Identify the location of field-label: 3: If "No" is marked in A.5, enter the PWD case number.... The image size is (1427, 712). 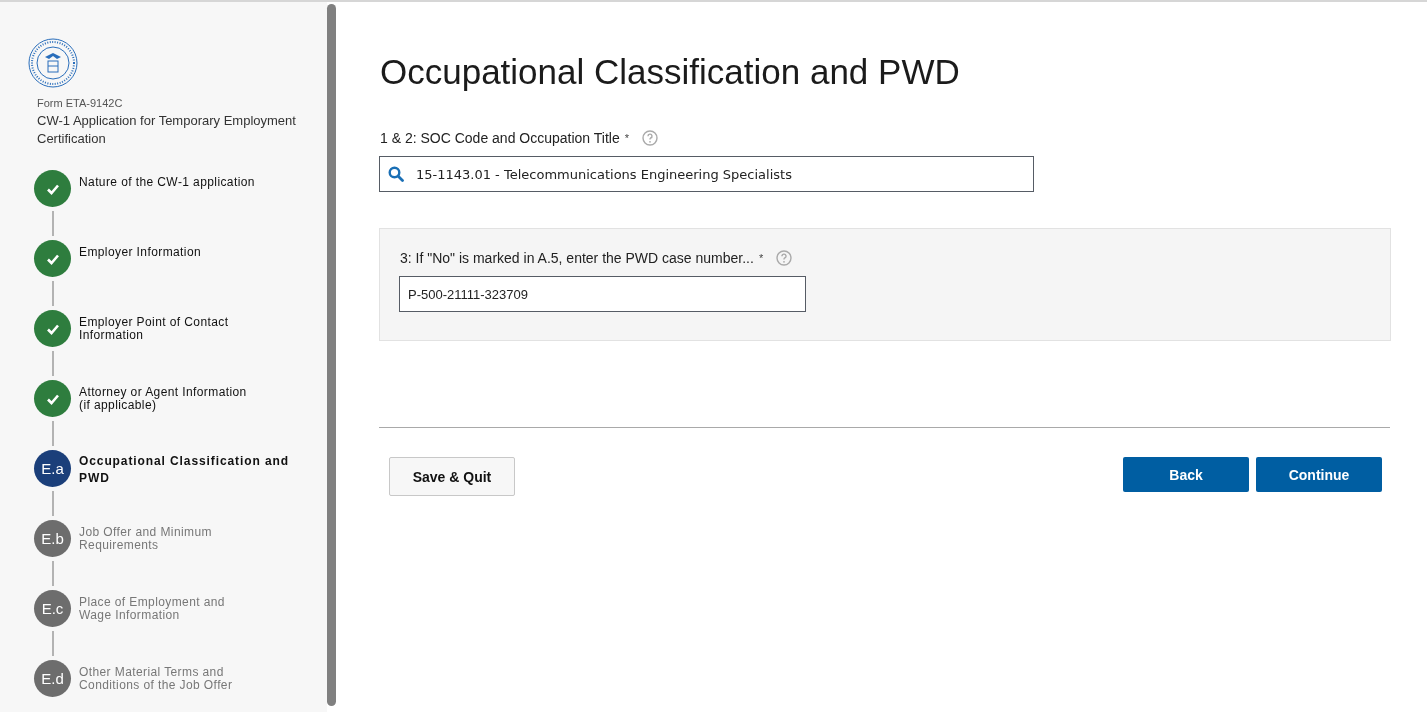
(577, 258).